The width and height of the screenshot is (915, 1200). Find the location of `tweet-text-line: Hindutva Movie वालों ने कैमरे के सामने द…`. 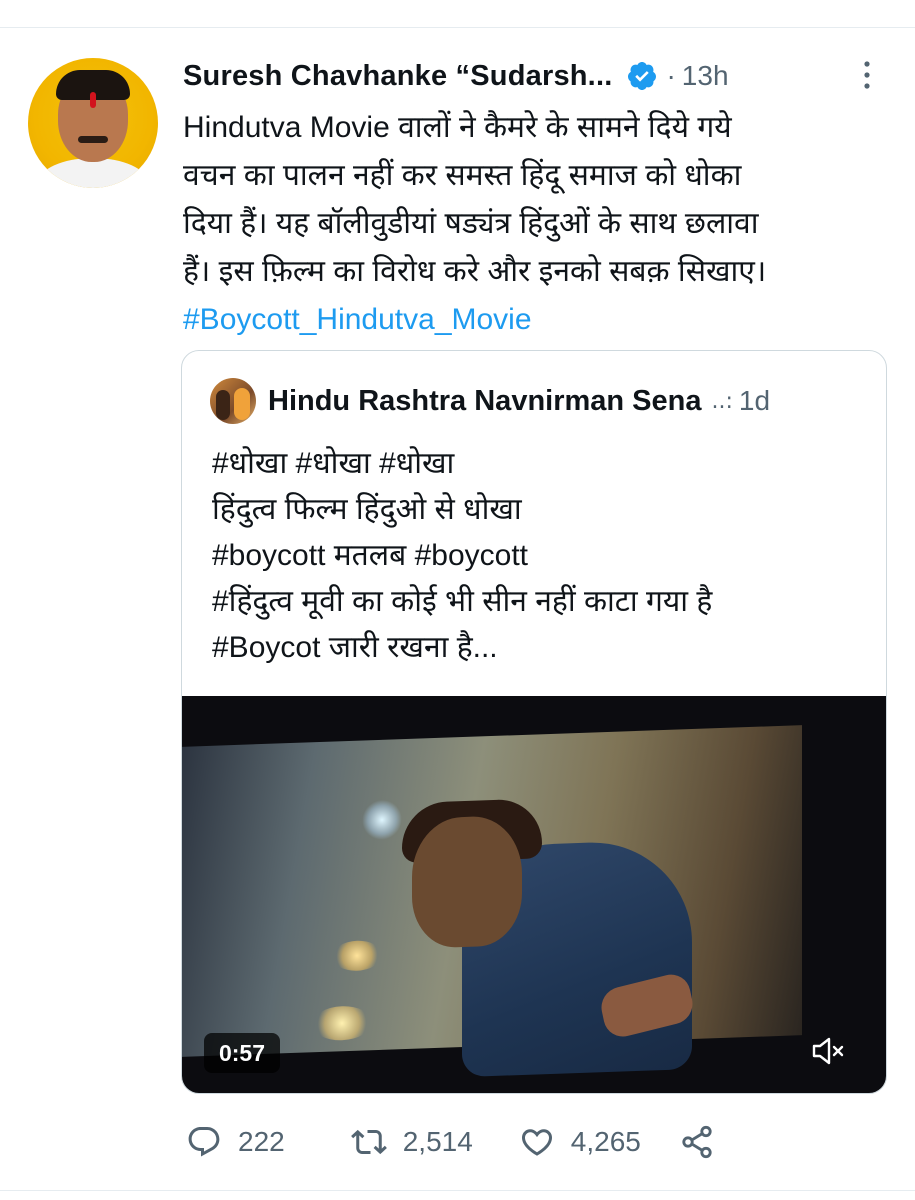

tweet-text-line: Hindutva Movie वालों ने कैमरे के सामने द… is located at coordinates (457, 127).